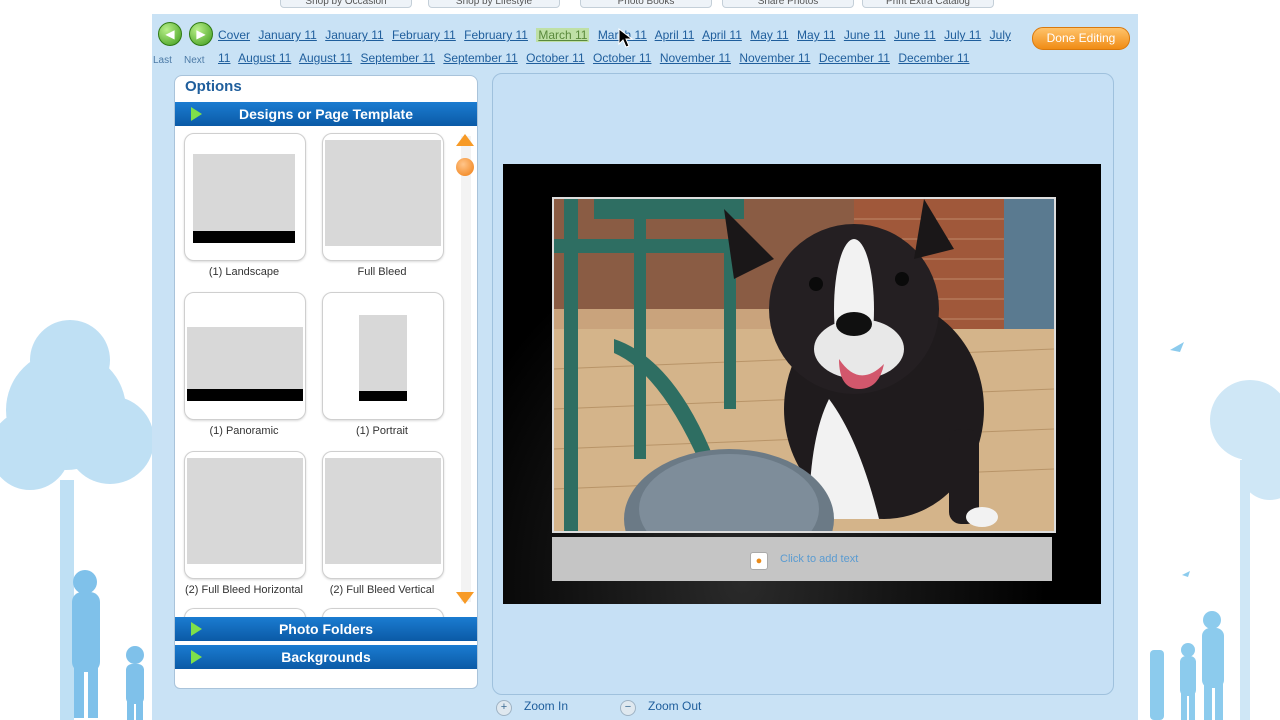 This screenshot has height=720, width=1280. What do you see at coordinates (224, 58) in the screenshot?
I see `page-link: 11` at bounding box center [224, 58].